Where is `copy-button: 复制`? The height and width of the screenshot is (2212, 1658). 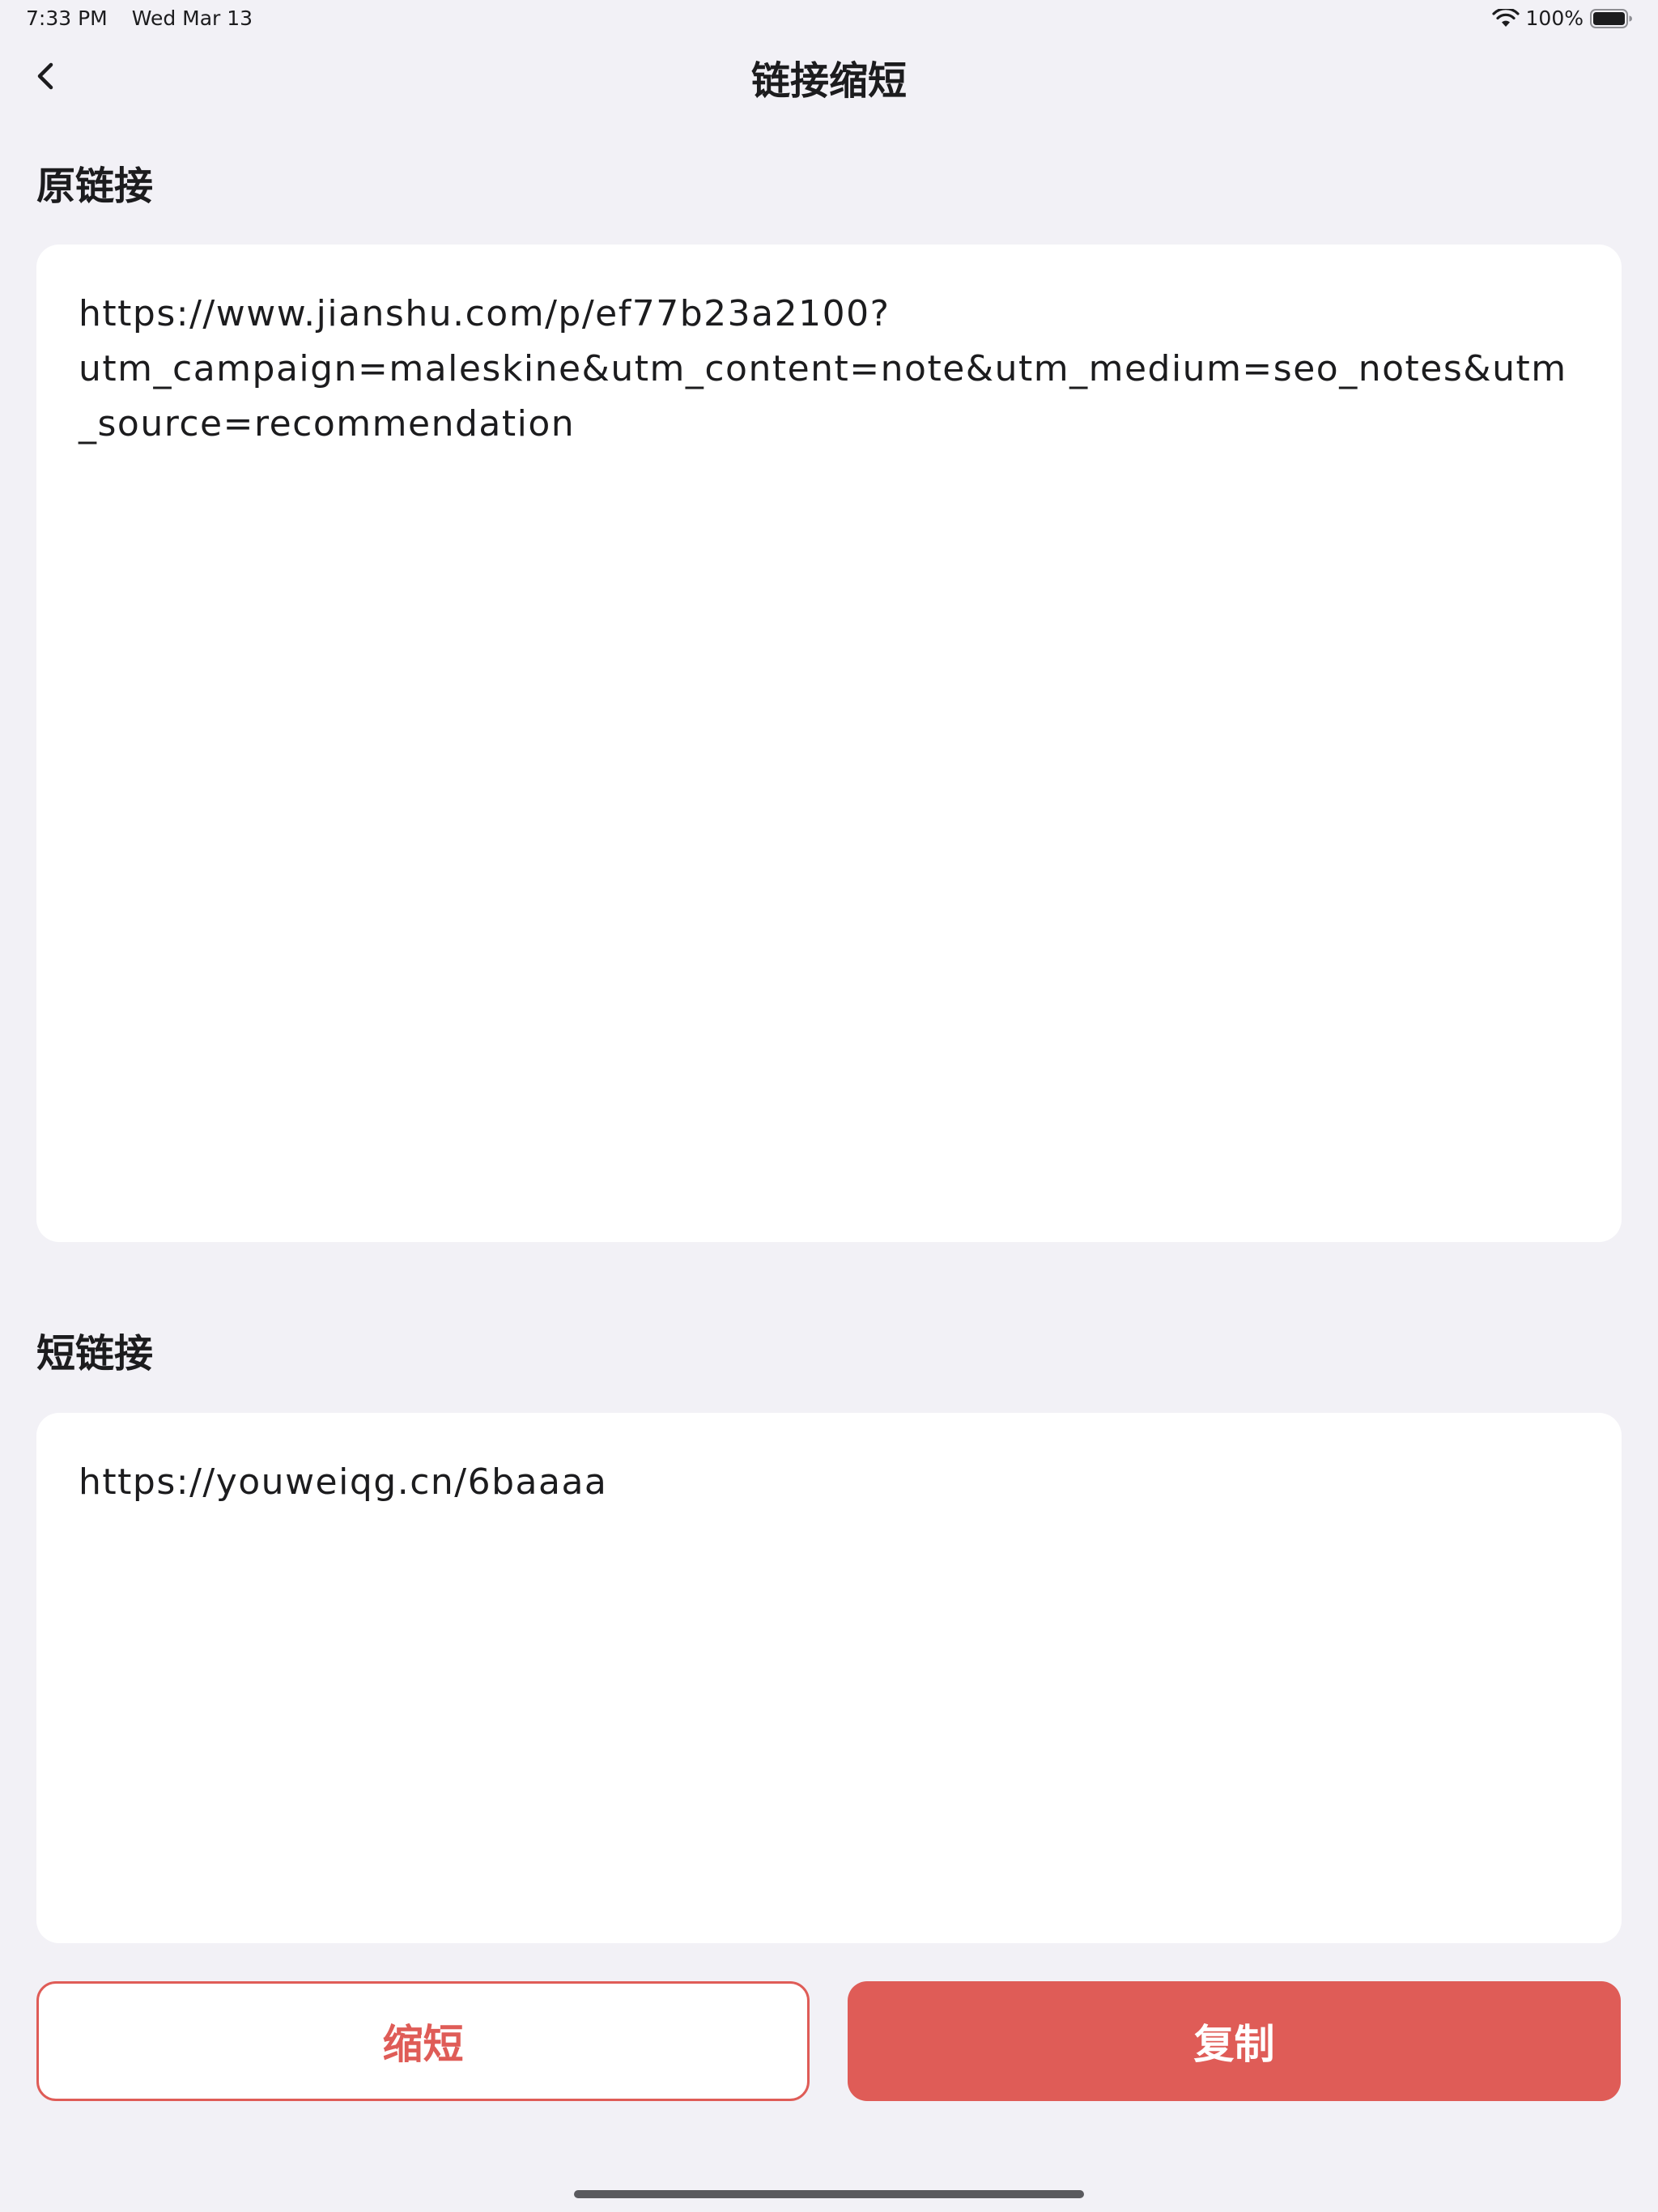 copy-button: 复制 is located at coordinates (1234, 2041).